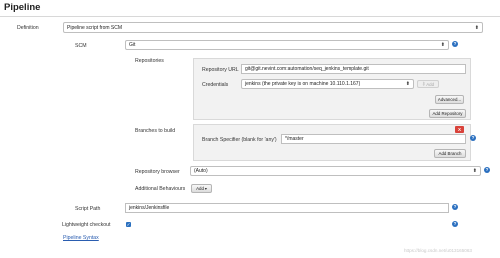 The width and height of the screenshot is (500, 258). Describe the element at coordinates (160, 189) in the screenshot. I see `additional-behaviours-label: Additional Behaviours` at that location.